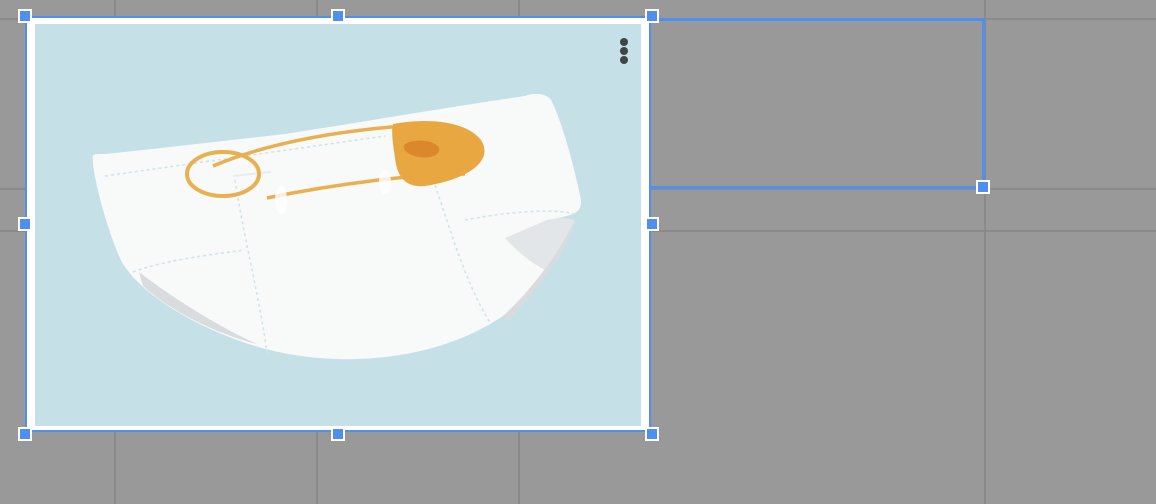  I want to click on kebab-menu-icon, so click(624, 51).